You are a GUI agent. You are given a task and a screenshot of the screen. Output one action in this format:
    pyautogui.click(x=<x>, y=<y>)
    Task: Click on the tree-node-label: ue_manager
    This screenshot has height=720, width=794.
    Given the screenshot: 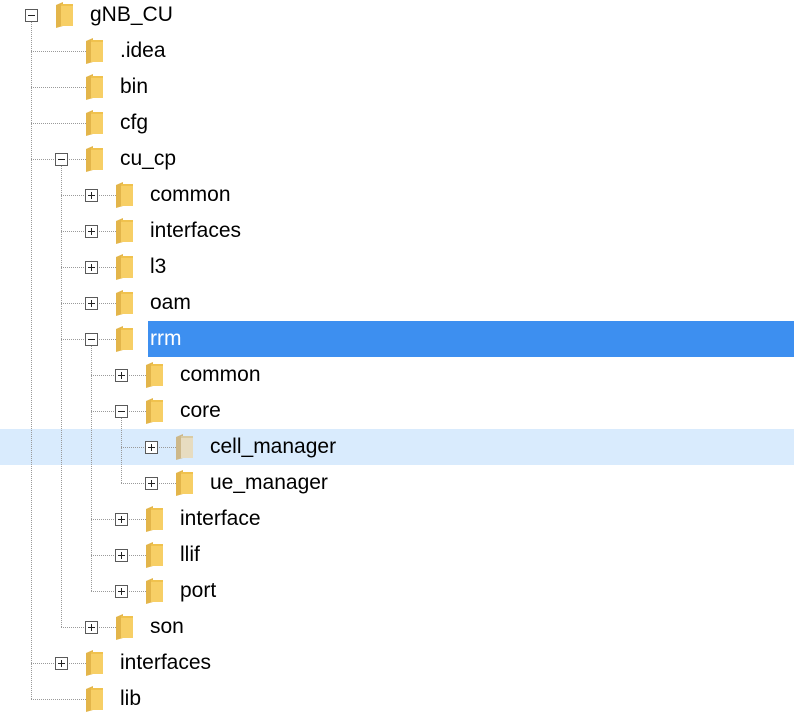 What is the action you would take?
    pyautogui.click(x=269, y=483)
    